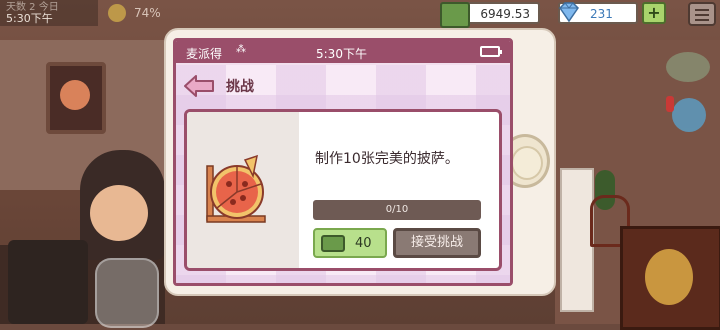 The image size is (720, 330). What do you see at coordinates (147, 13) in the screenshot?
I see `mood-percent: 74%` at bounding box center [147, 13].